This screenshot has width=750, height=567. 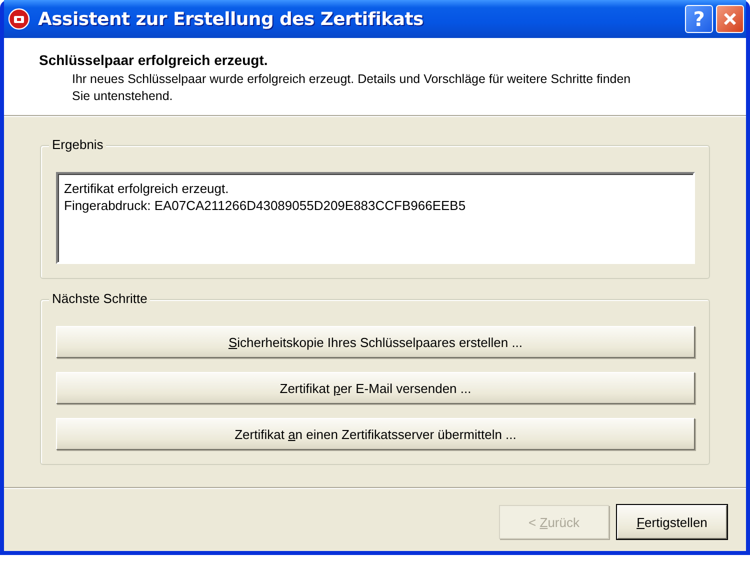 I want to click on window-title: Assistent zur Erstellung des Zertifikats, so click(x=231, y=19).